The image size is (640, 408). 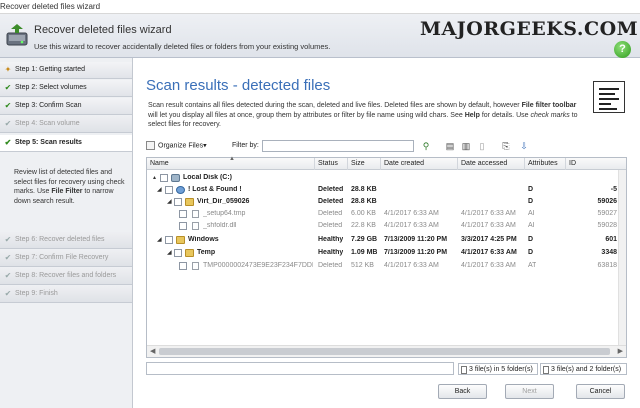 What do you see at coordinates (203, 239) in the screenshot?
I see `row-name: Windows` at bounding box center [203, 239].